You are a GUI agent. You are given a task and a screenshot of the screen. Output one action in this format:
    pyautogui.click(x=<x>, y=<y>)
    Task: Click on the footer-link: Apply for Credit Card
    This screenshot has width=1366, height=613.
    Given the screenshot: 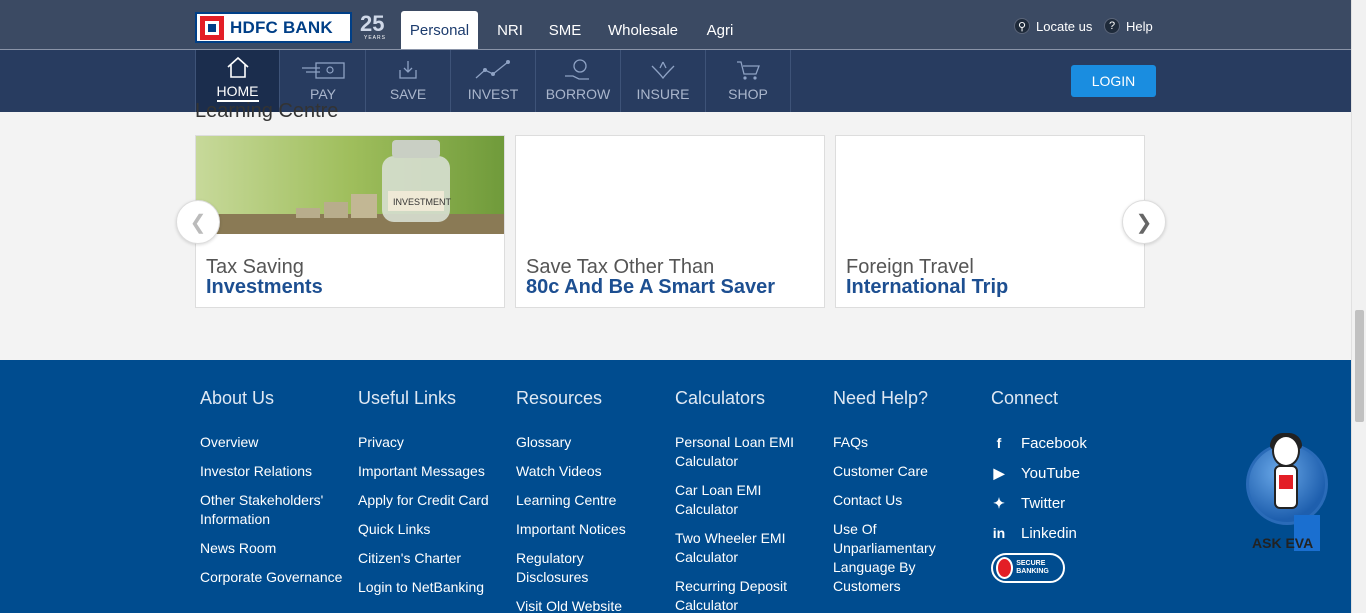 What is the action you would take?
    pyautogui.click(x=433, y=500)
    